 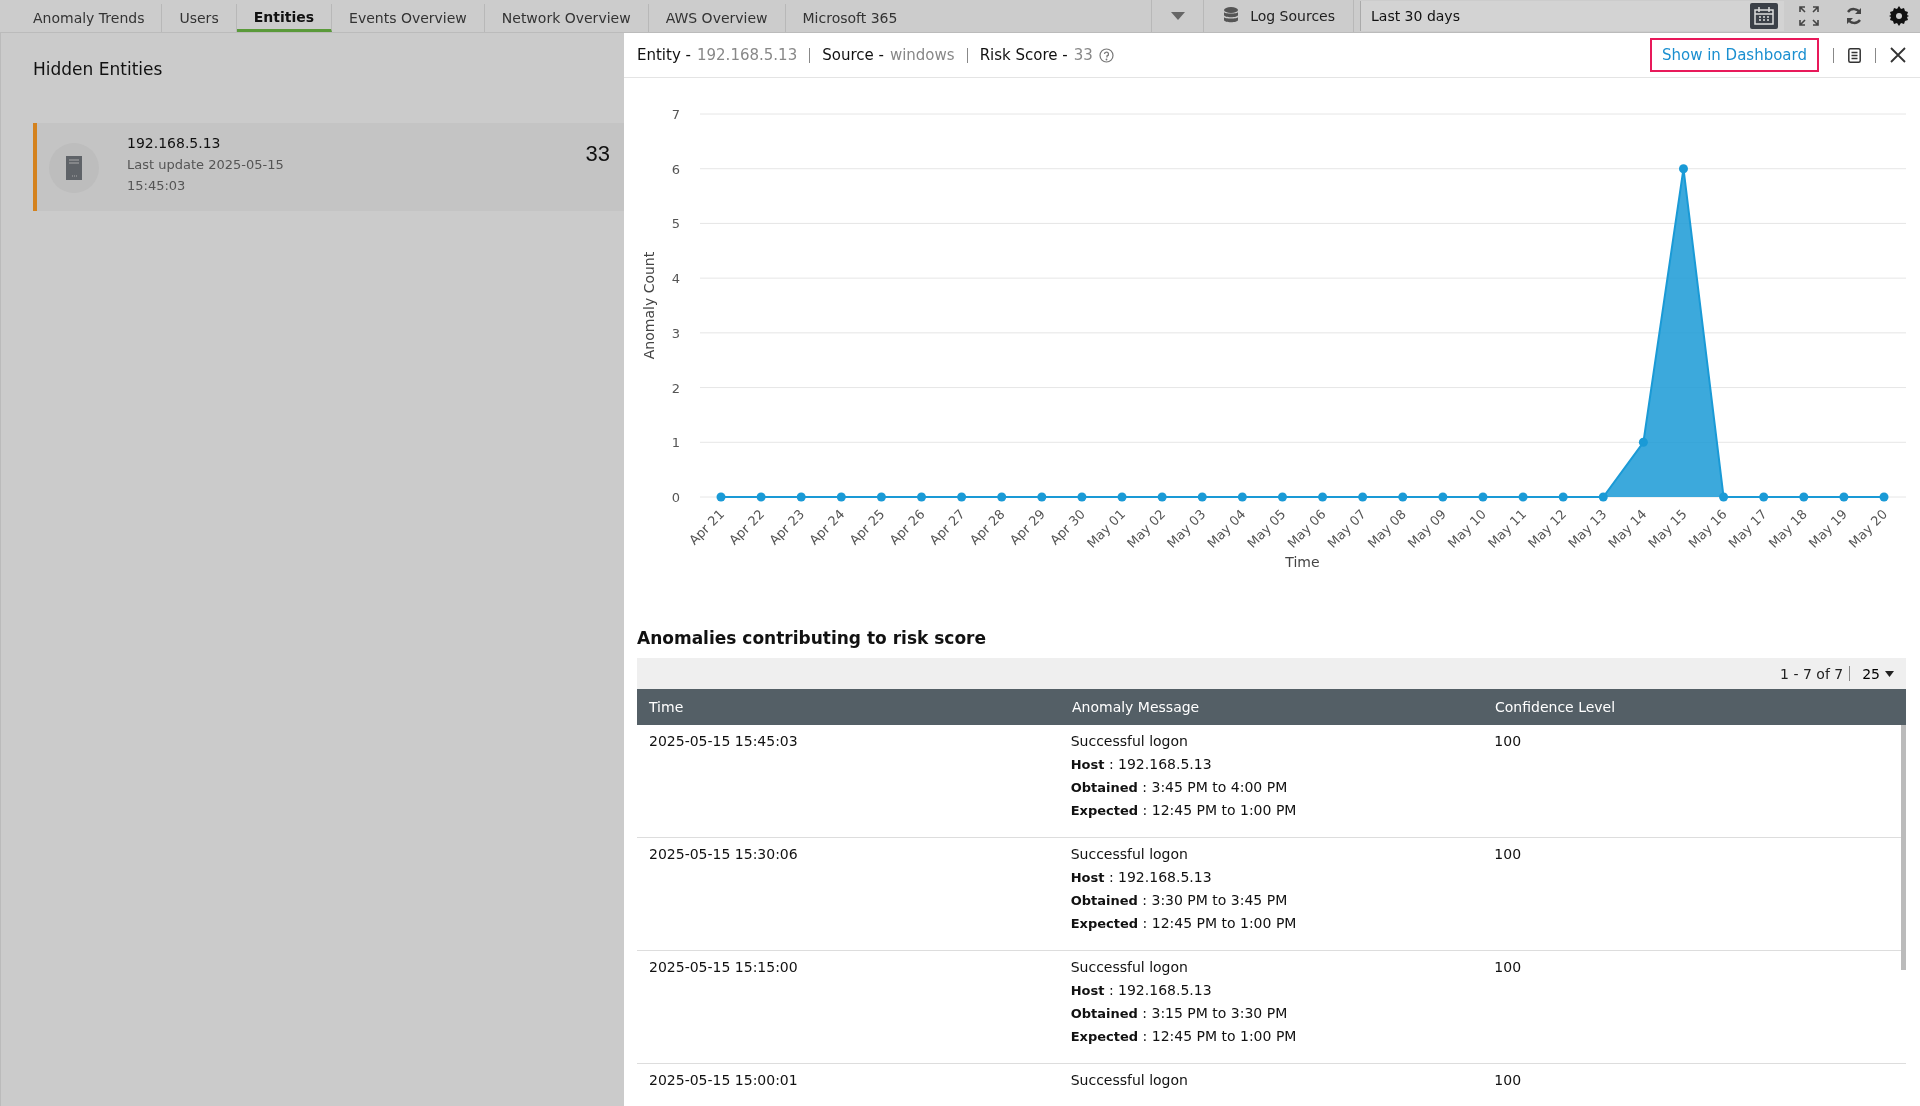 What do you see at coordinates (867, 527) in the screenshot?
I see `x-tick-label: Apr 25` at bounding box center [867, 527].